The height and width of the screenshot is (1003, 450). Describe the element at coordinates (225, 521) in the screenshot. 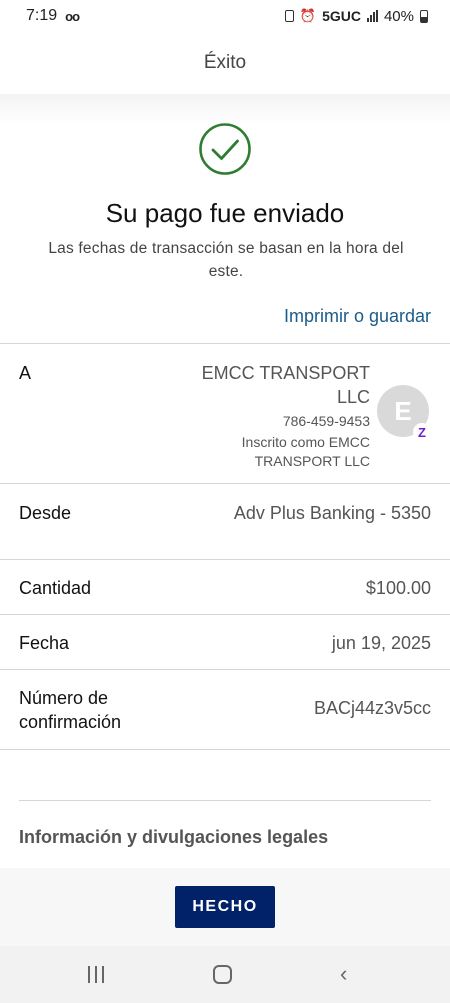

I see `detail-row-from: Desde Adv Plus Banking - 5350` at that location.